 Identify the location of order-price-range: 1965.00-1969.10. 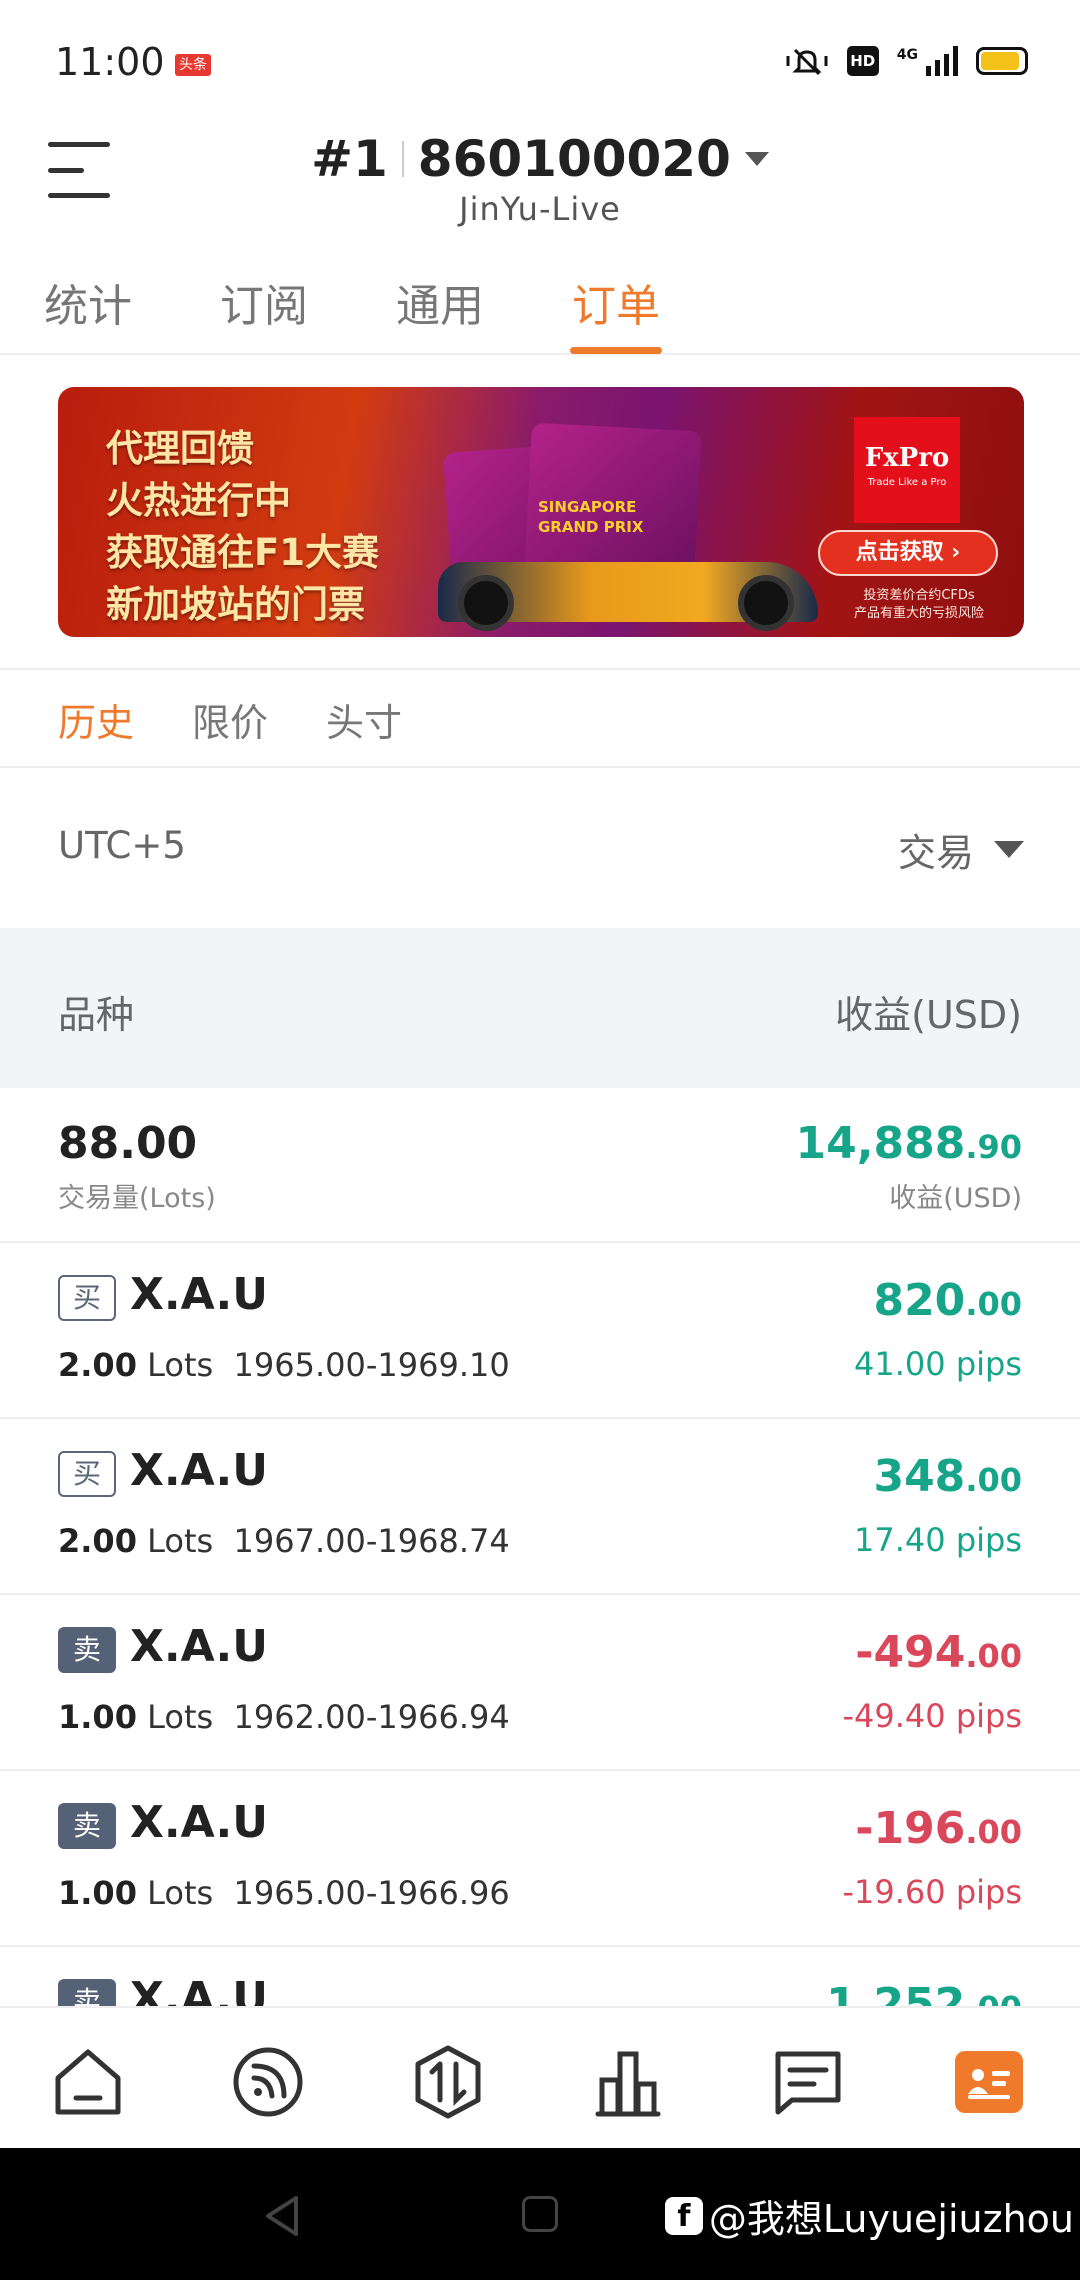
(371, 1365).